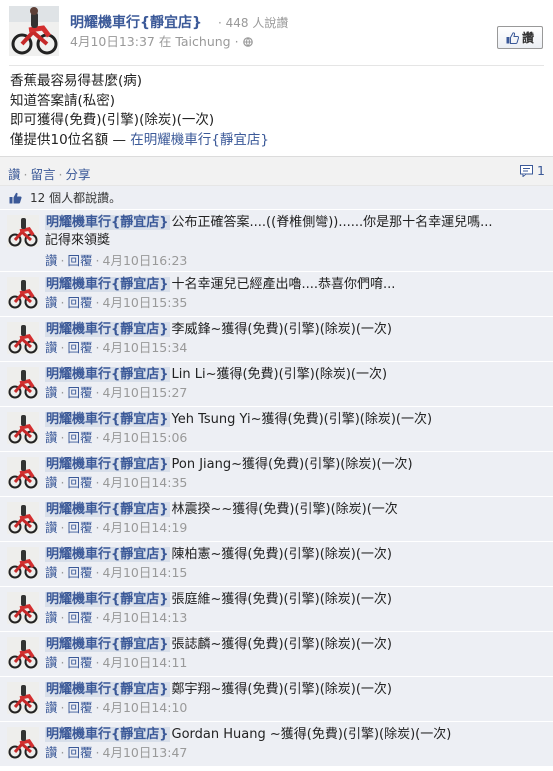 The height and width of the screenshot is (771, 553). I want to click on post-line-text: 僅提供10位名額 —, so click(70, 139).